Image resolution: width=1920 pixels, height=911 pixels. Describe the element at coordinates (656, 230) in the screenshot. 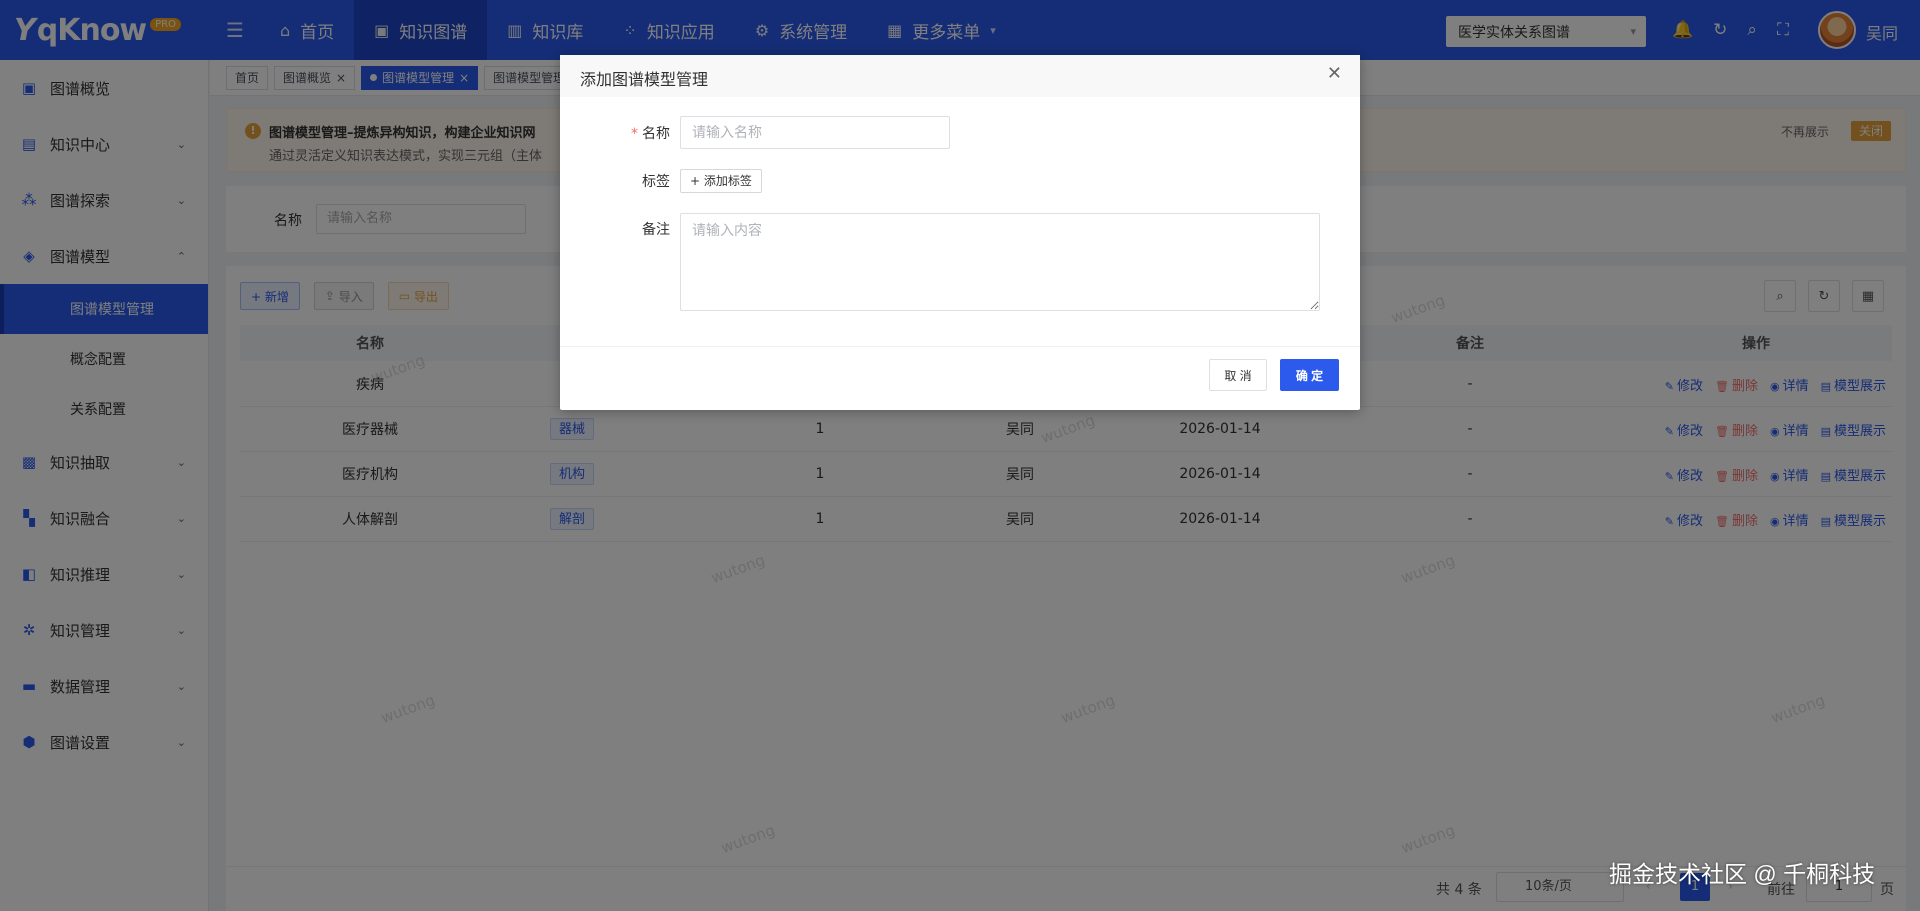

I see `remark-label: 备注` at that location.